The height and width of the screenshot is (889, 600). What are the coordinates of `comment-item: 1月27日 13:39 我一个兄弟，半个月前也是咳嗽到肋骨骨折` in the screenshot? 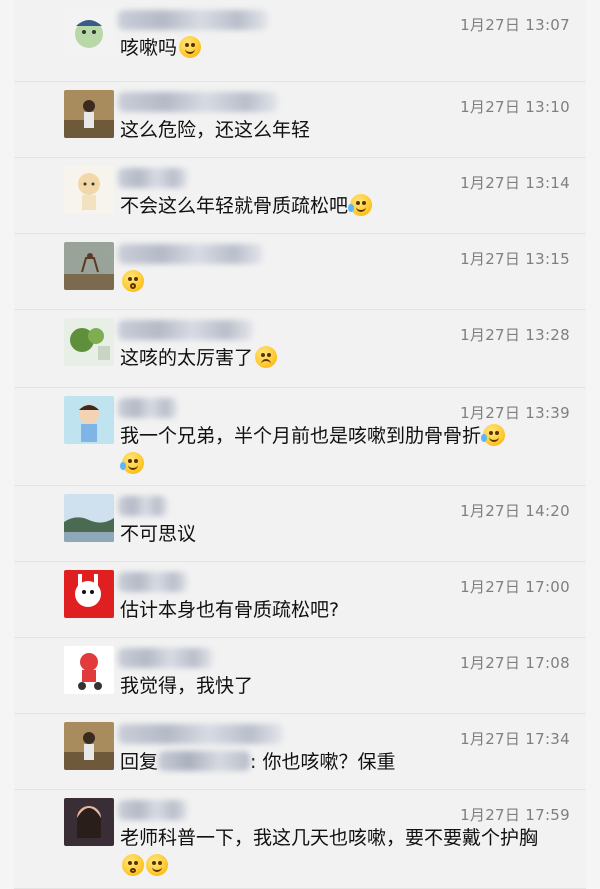 It's located at (300, 437).